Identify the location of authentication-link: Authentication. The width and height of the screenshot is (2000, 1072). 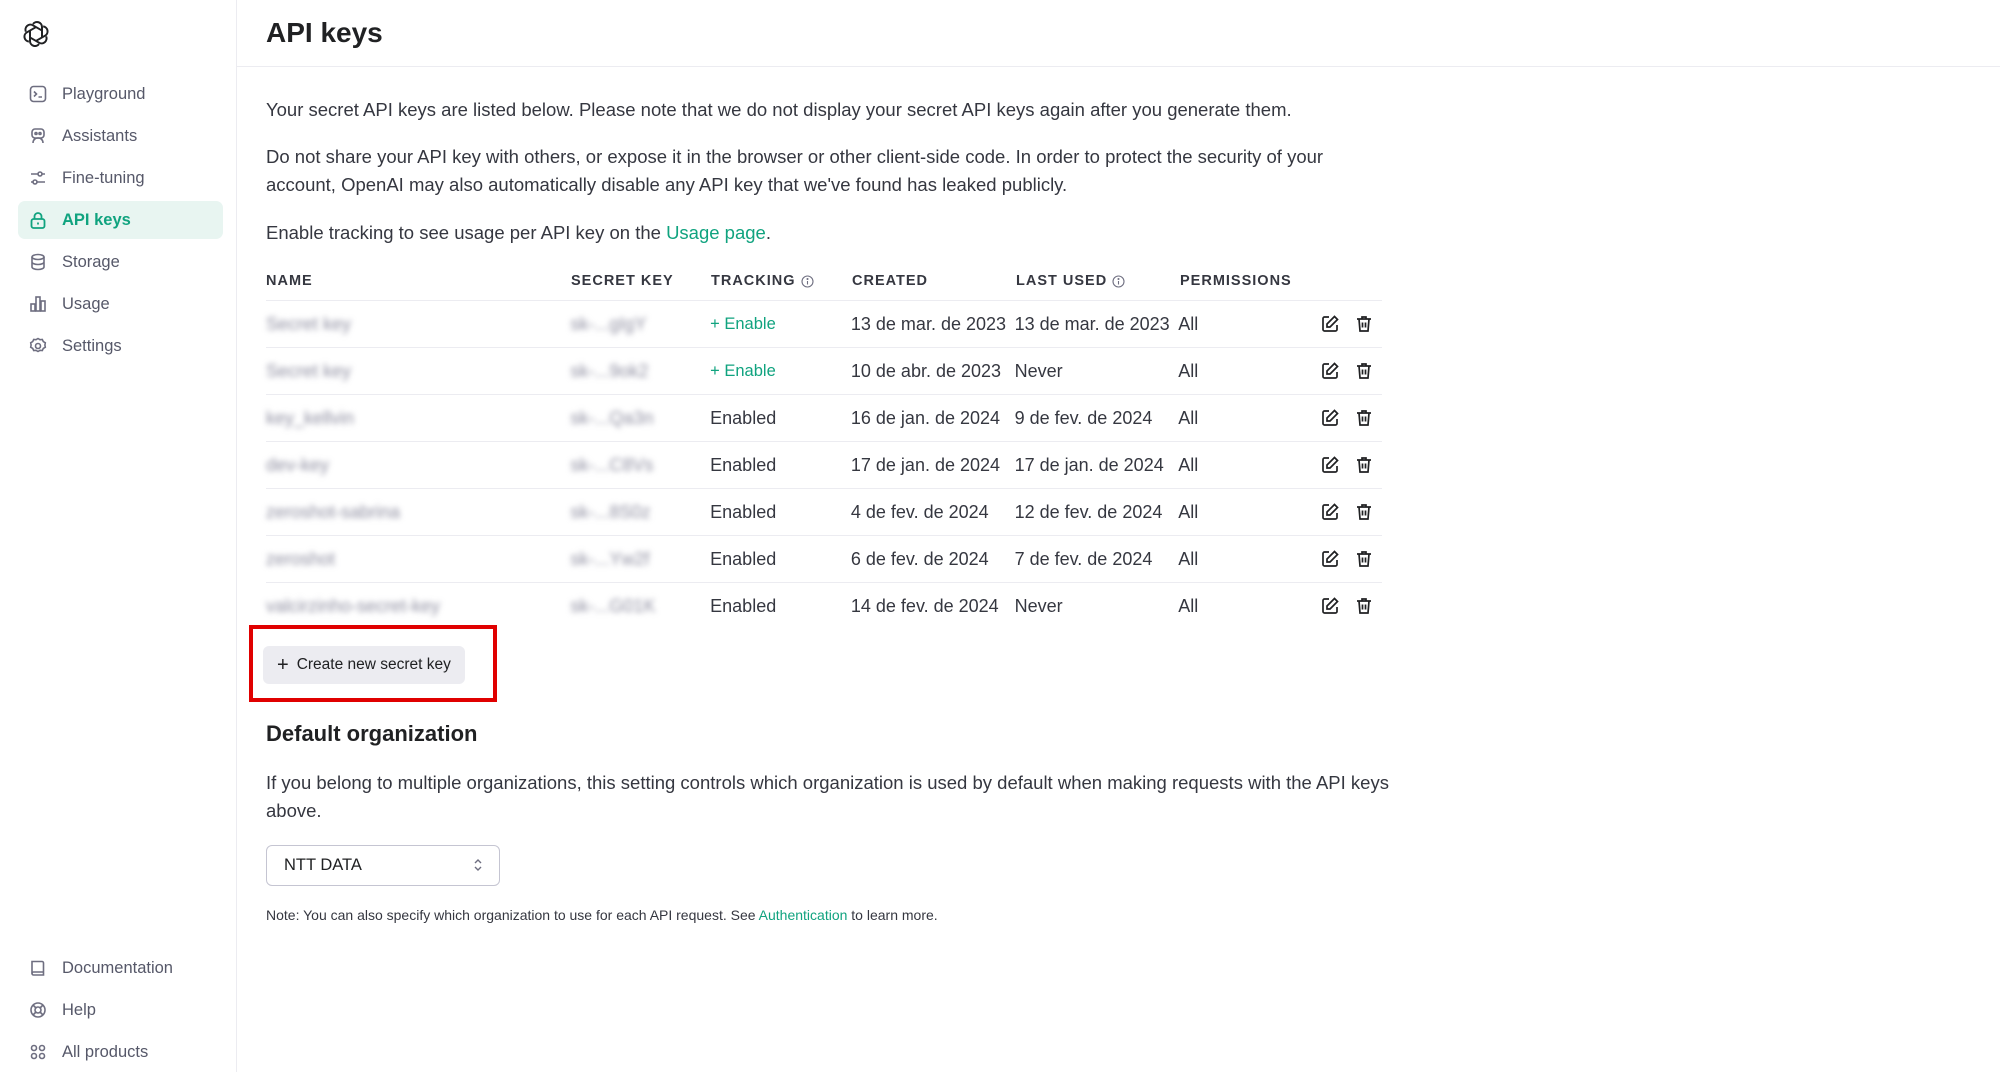
(803, 915).